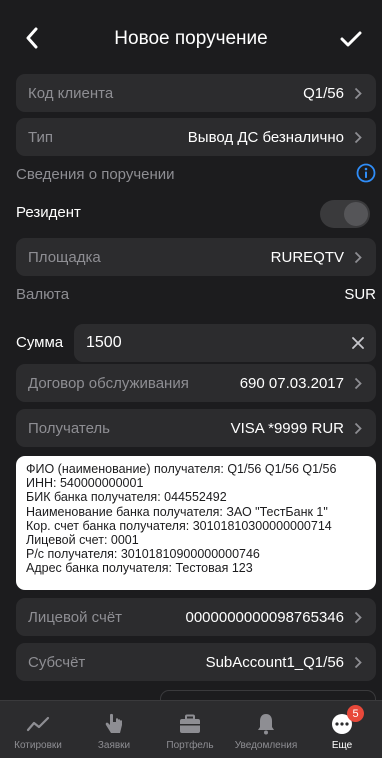 The height and width of the screenshot is (758, 382). Describe the element at coordinates (355, 713) in the screenshot. I see `notification-badge: 5` at that location.